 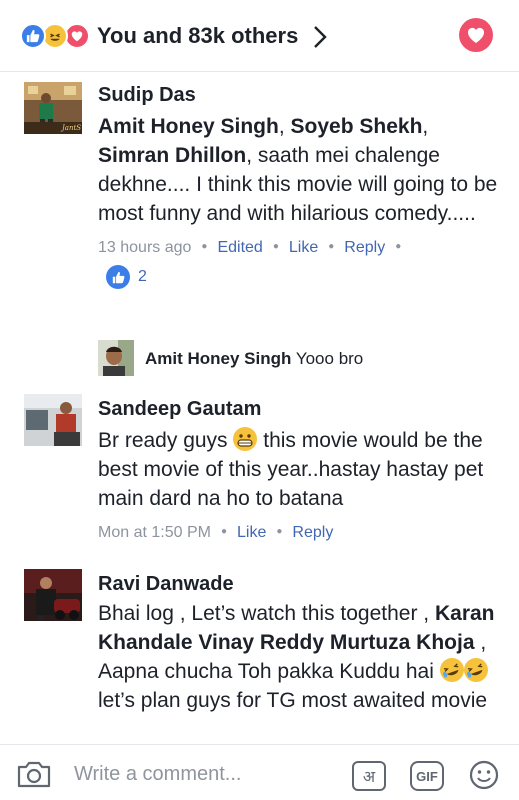 I want to click on mention-link: Amit Honey Singh, so click(x=188, y=126).